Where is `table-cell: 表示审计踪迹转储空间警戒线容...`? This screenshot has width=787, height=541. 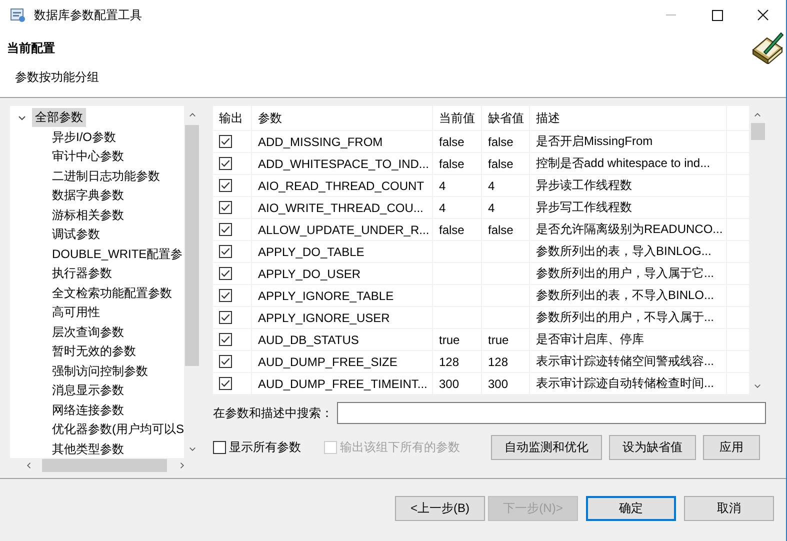
table-cell: 表示审计踪迹转储空间警戒线容... is located at coordinates (625, 361).